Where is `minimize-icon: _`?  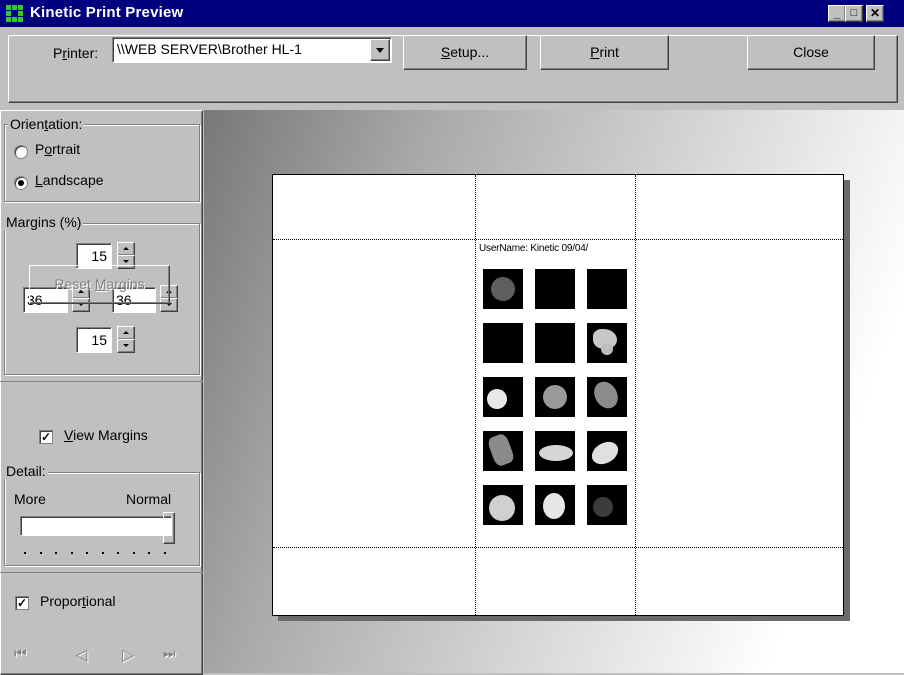 minimize-icon: _ is located at coordinates (837, 13).